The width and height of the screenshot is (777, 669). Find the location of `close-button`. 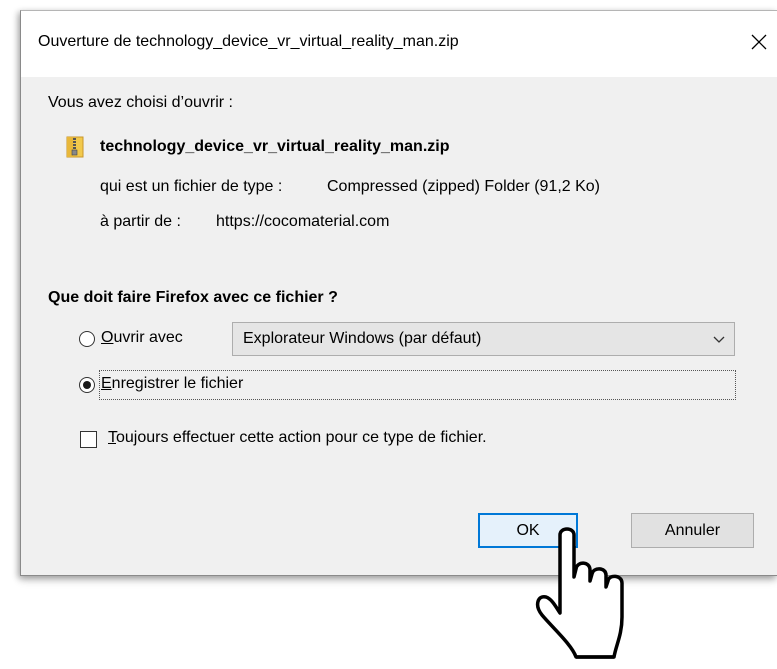

close-button is located at coordinates (759, 42).